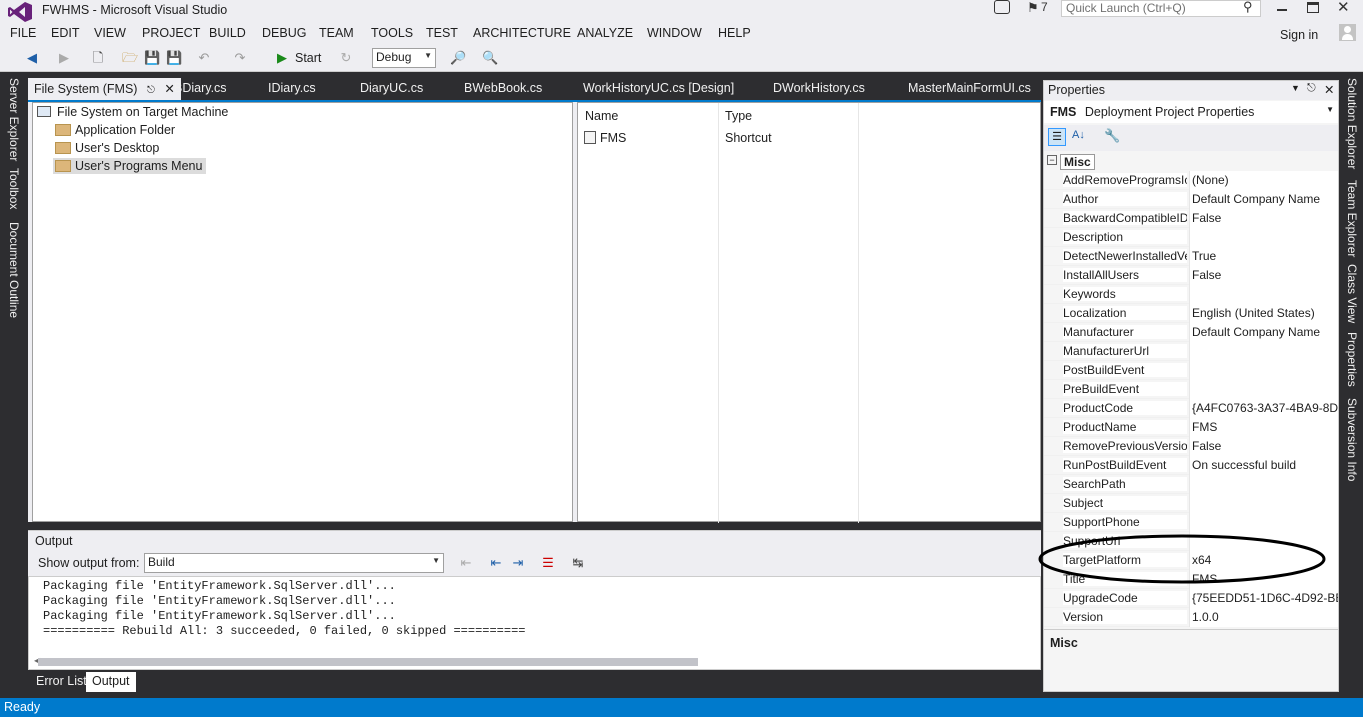 The width and height of the screenshot is (1363, 717). Describe the element at coordinates (204, 58) in the screenshot. I see `undo-icon: ↶` at that location.